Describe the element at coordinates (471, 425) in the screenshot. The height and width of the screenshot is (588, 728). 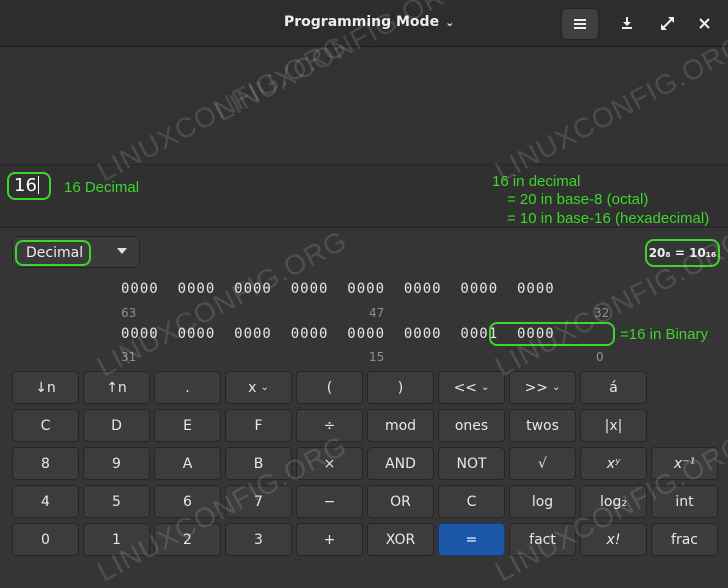
I see `ones-complement-button: ones` at that location.